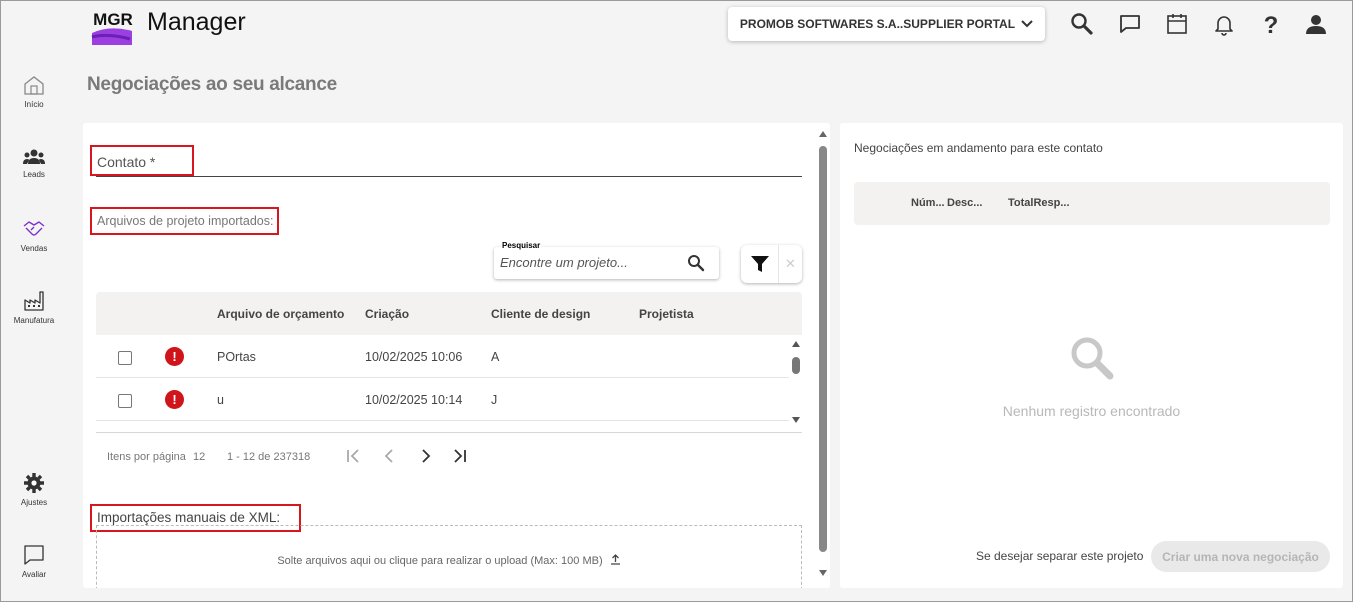 Image resolution: width=1353 pixels, height=602 pixels. Describe the element at coordinates (521, 245) in the screenshot. I see `search-caption: Pesquisar` at that location.